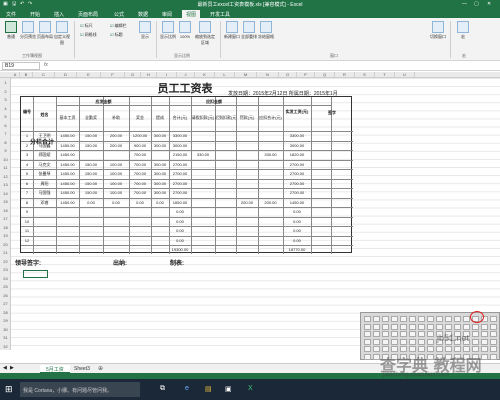 This screenshot has width=500, height=400. Describe the element at coordinates (100, 368) in the screenshot. I see `add-sheet-icon: ⊕` at that location.